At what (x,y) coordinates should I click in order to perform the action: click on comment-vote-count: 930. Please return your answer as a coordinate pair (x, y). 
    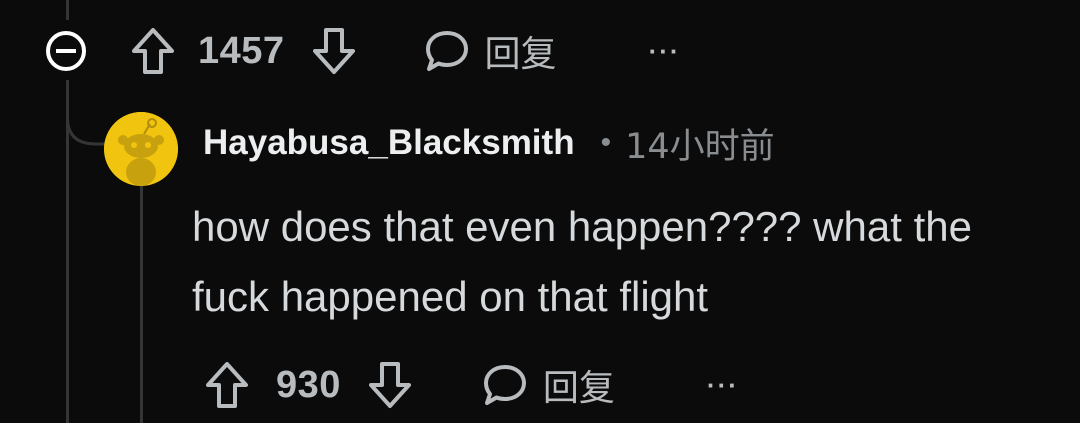
    Looking at the image, I should click on (308, 384).